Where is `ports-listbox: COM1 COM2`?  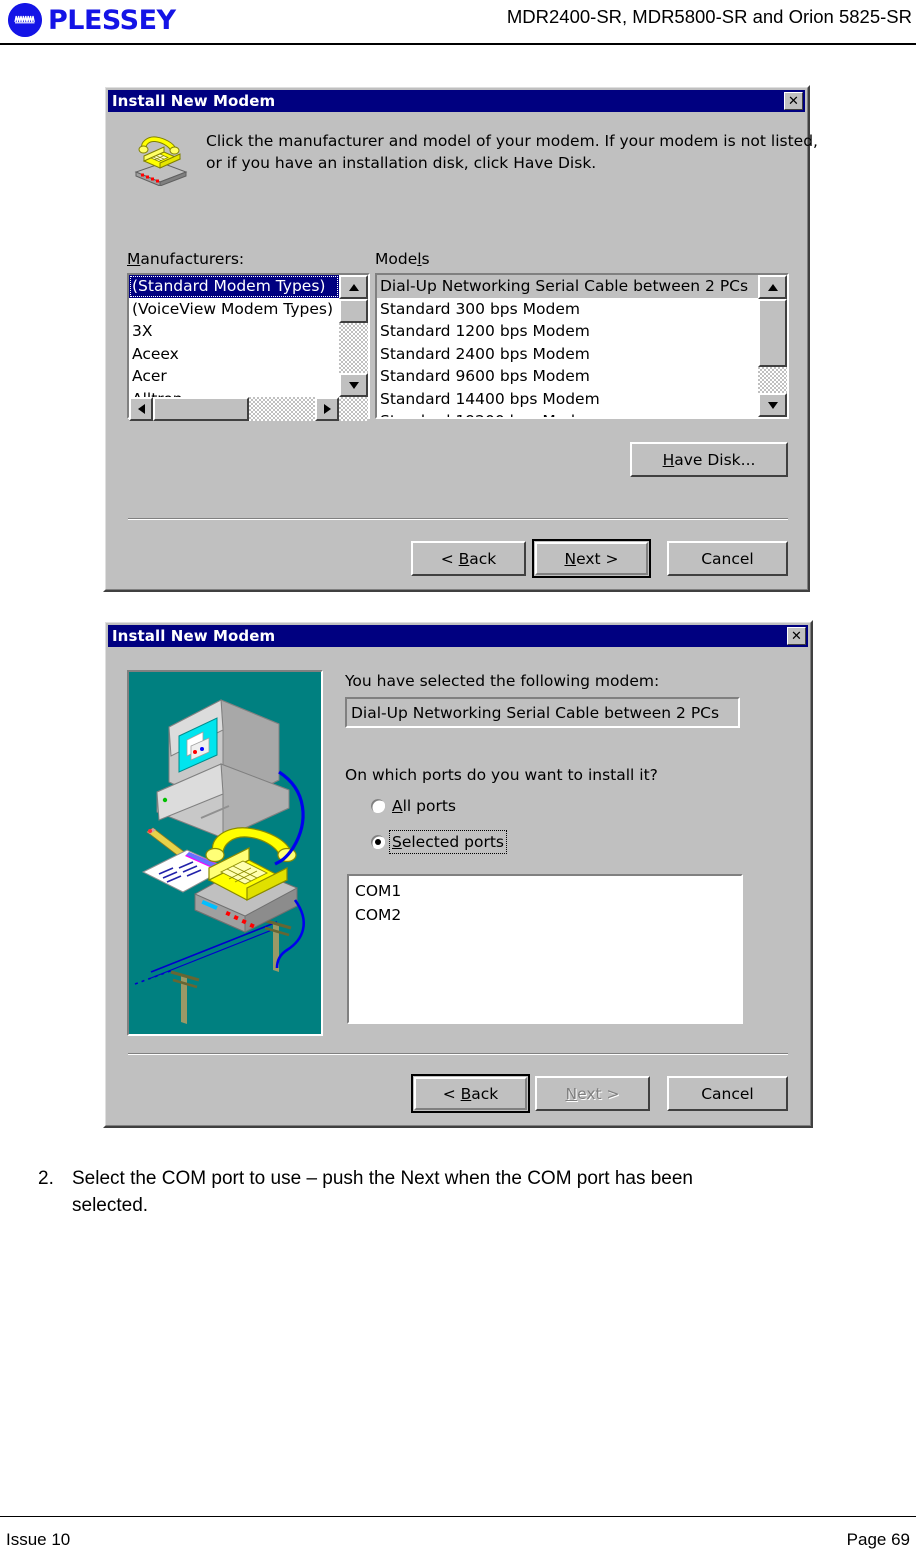
ports-listbox: COM1 COM2 is located at coordinates (545, 949).